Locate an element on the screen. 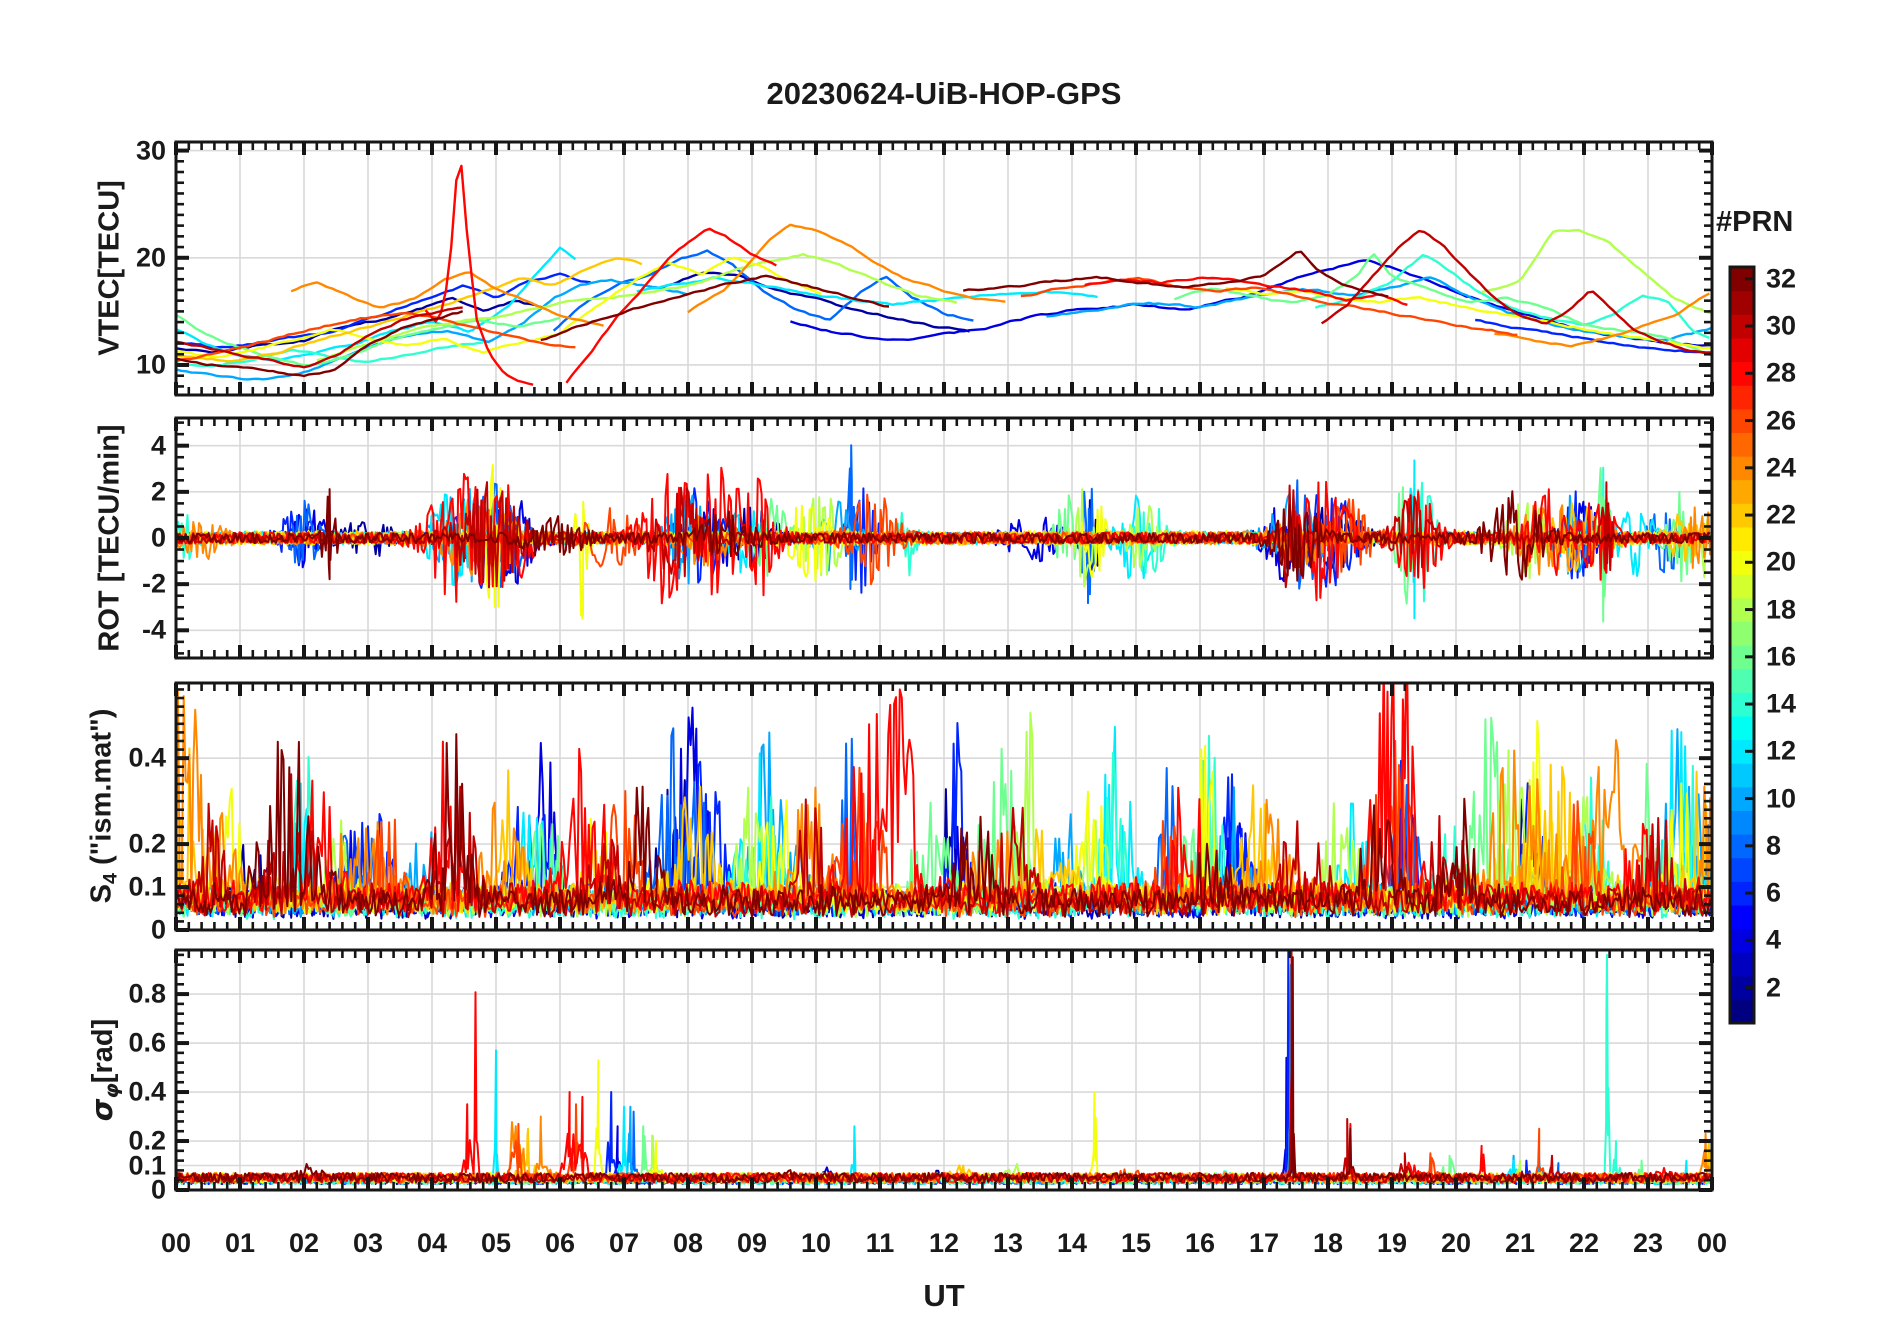 The image size is (1902, 1330). y-tick-label-rot: 0 is located at coordinates (158, 537).